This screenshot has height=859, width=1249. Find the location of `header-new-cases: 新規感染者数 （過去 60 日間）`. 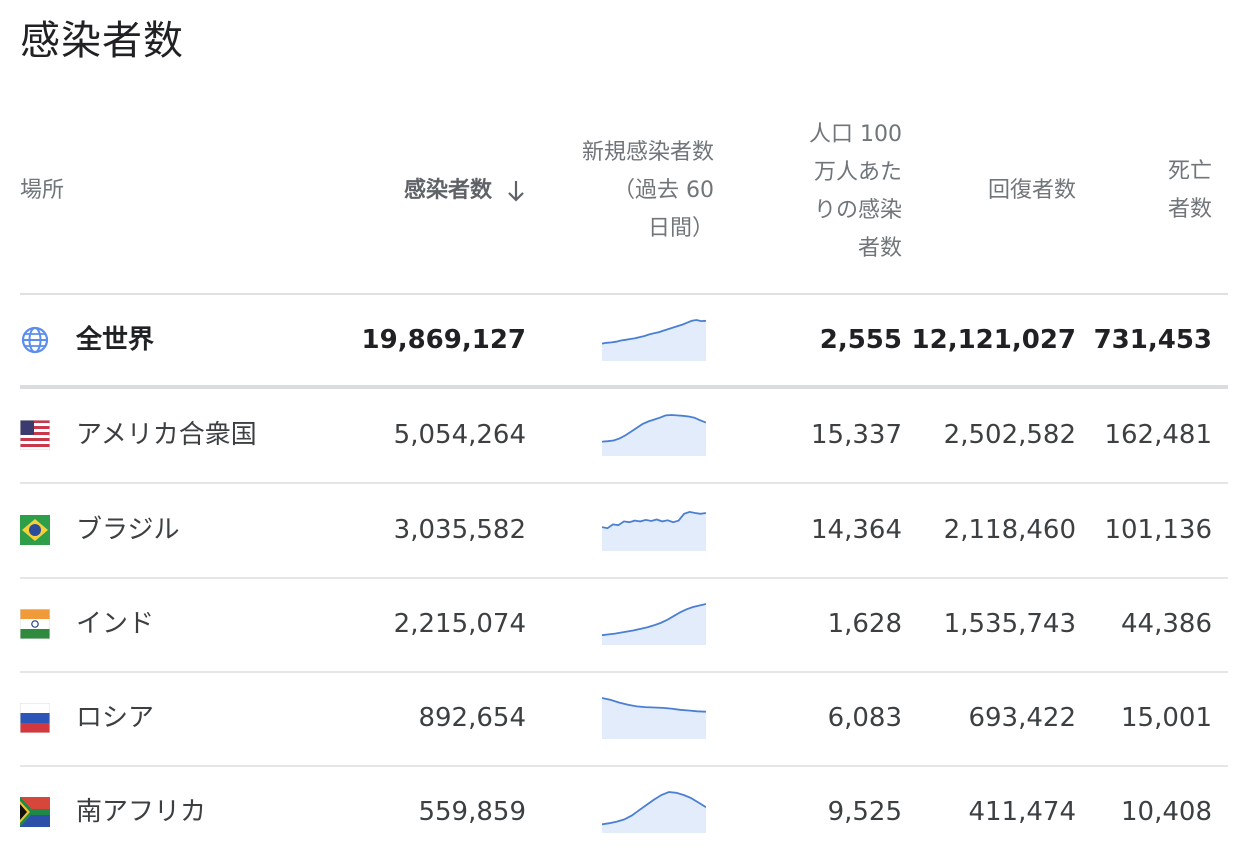

header-new-cases: 新規感染者数 （過去 60 日間） is located at coordinates (634, 191).